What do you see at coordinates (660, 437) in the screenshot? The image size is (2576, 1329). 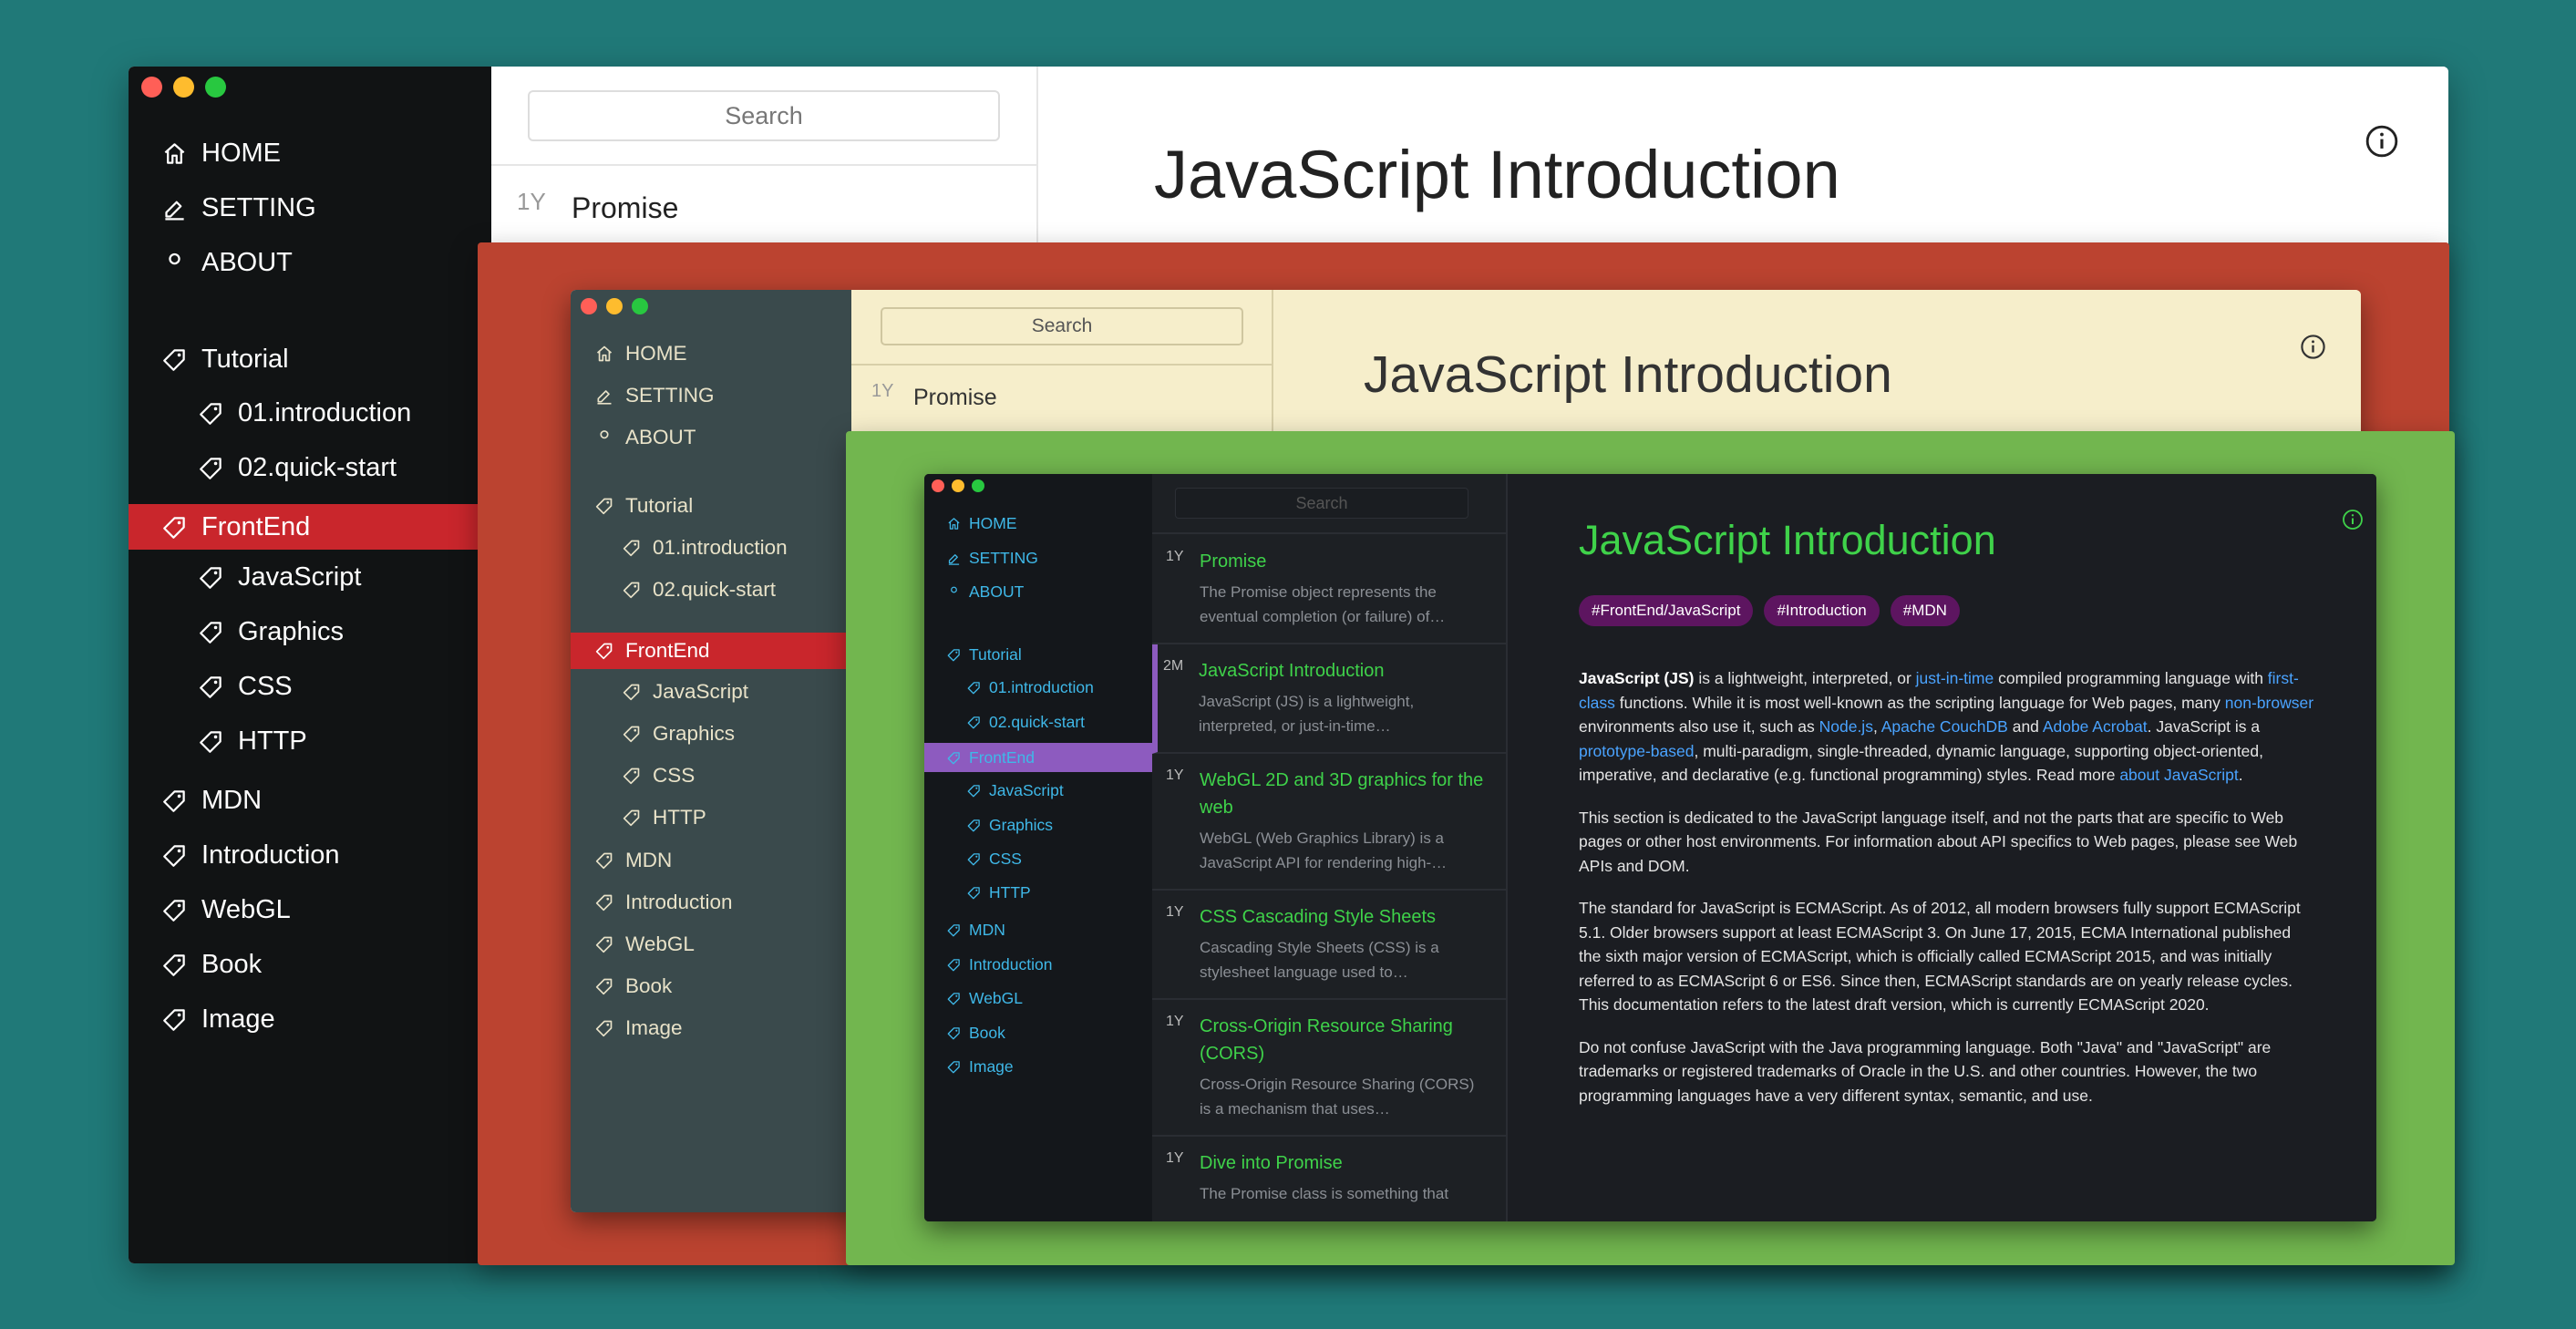 I see `nav-item-label: ABOUT` at bounding box center [660, 437].